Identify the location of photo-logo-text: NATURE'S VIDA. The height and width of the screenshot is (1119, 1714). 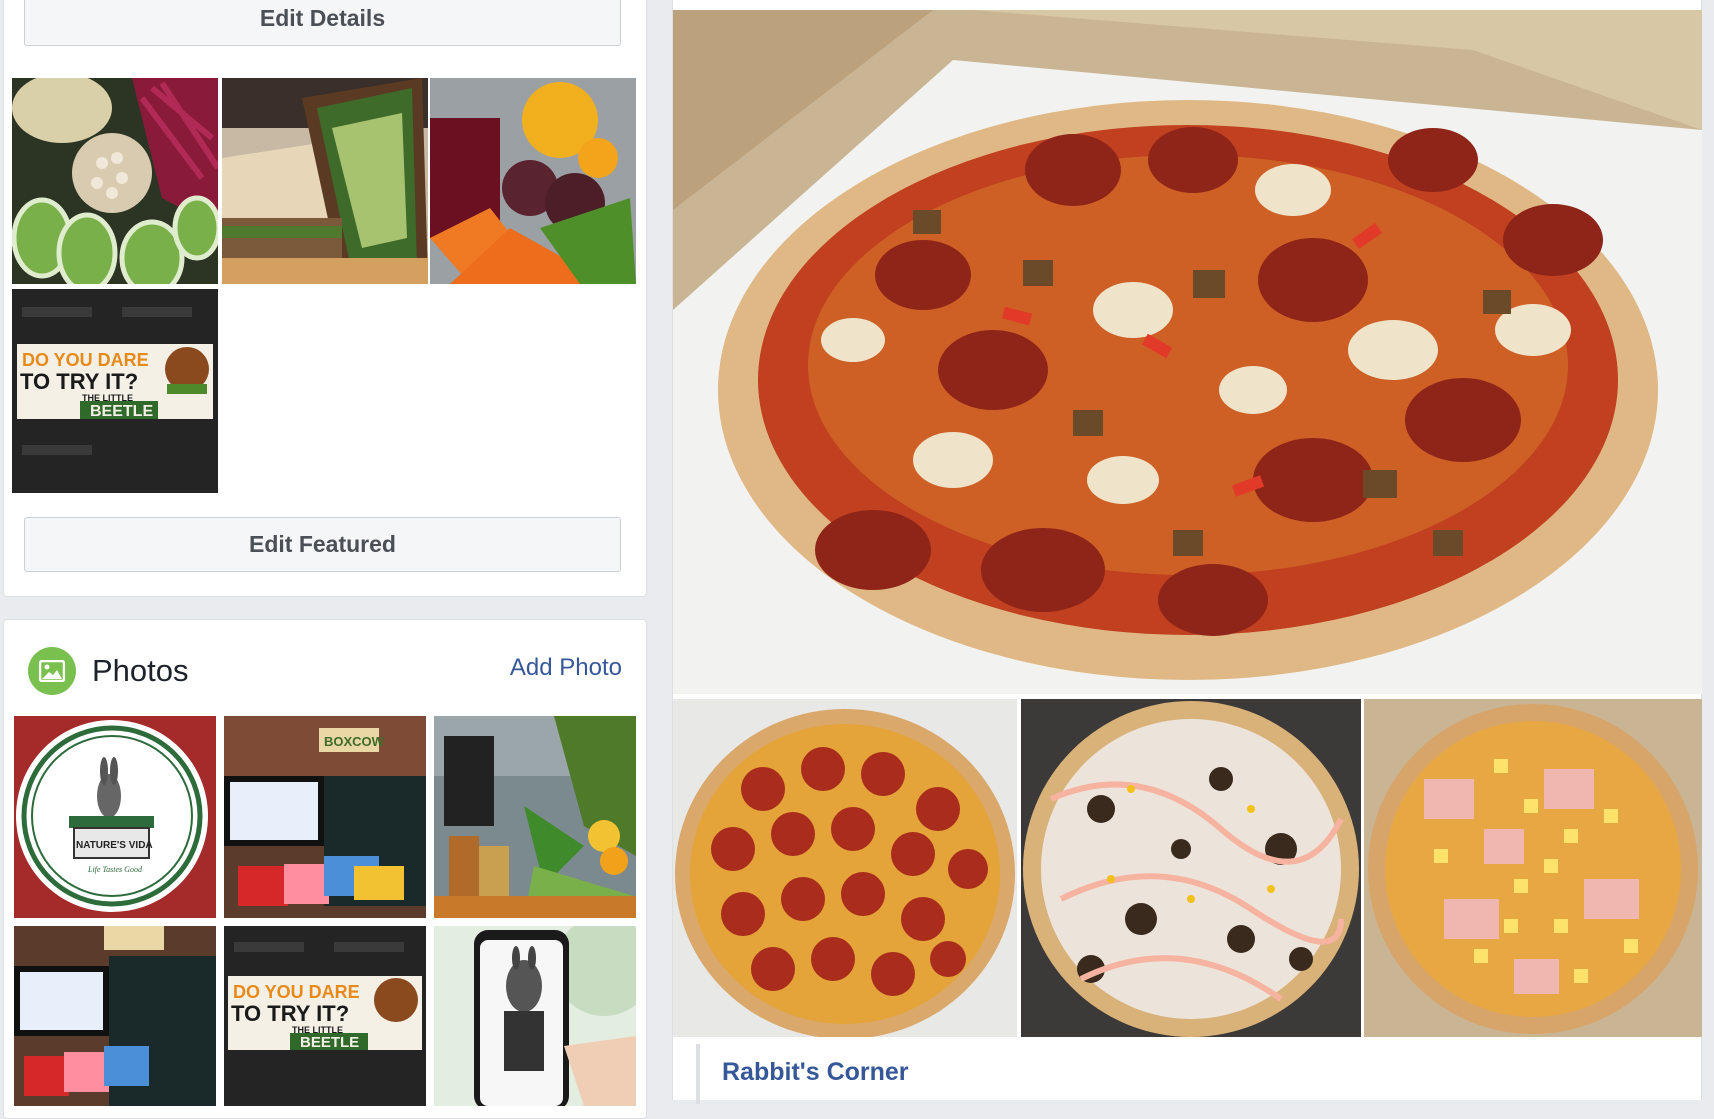
(114, 845).